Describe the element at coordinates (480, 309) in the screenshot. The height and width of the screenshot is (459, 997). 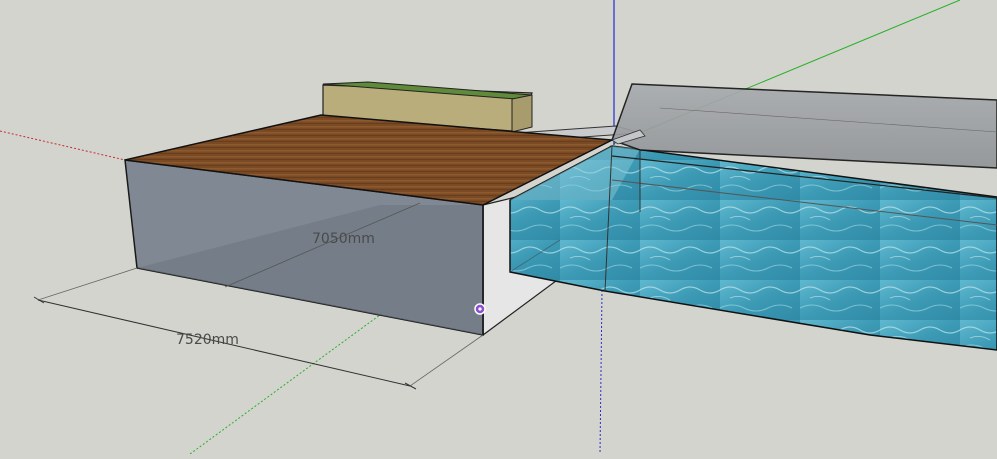
I see `inference-point` at that location.